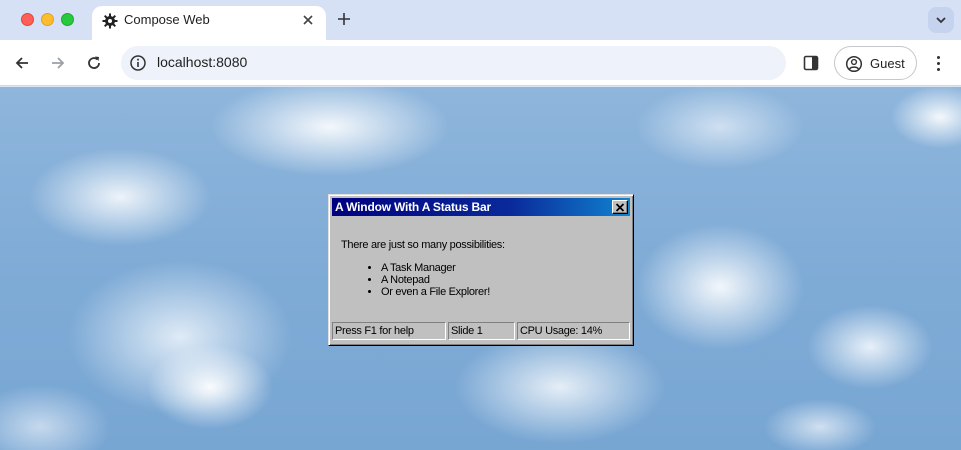  Describe the element at coordinates (58, 63) in the screenshot. I see `arrow-right-icon` at that location.